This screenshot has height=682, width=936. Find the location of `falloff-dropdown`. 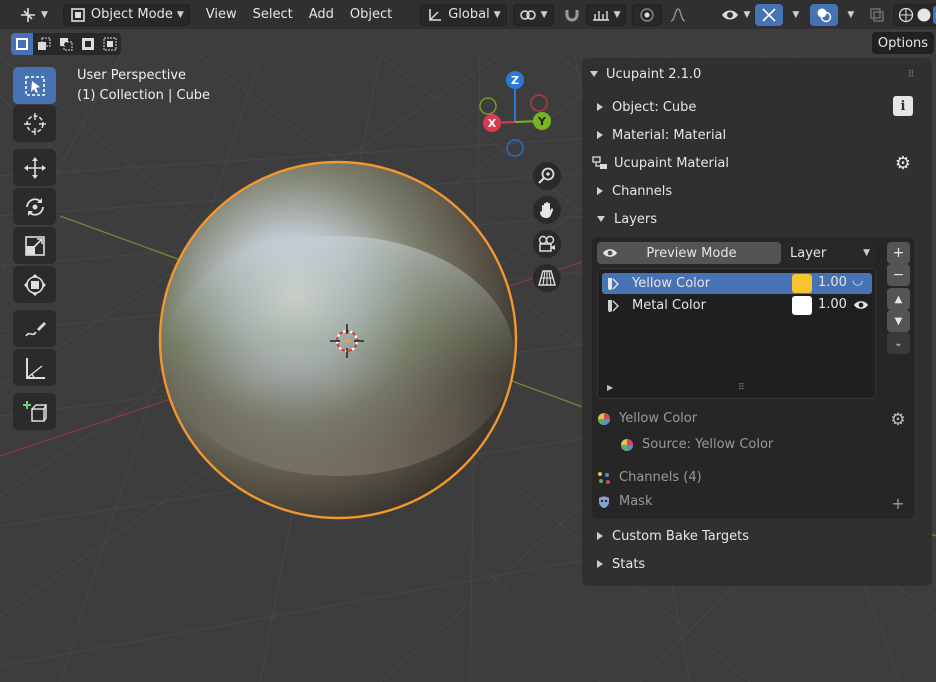

falloff-dropdown is located at coordinates (678, 15).